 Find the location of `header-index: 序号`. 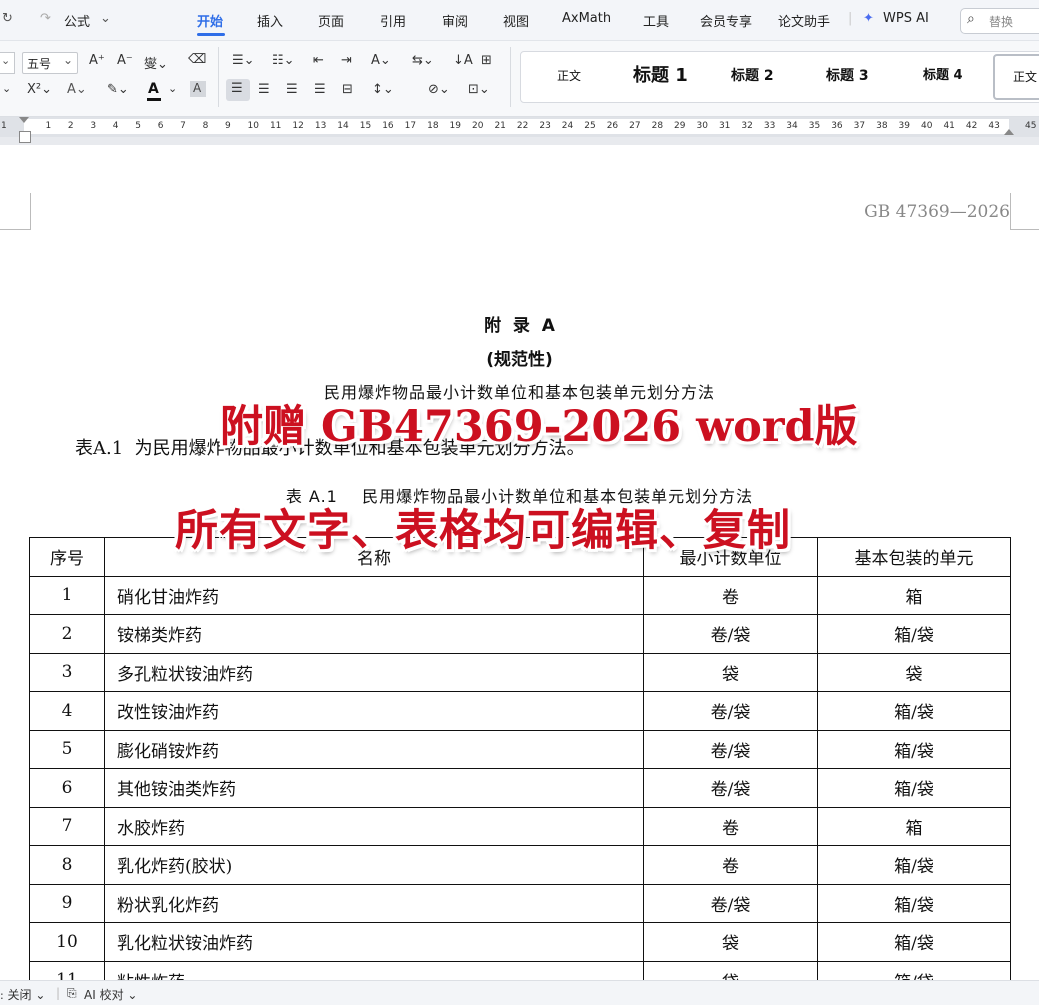

header-index: 序号 is located at coordinates (67, 557).